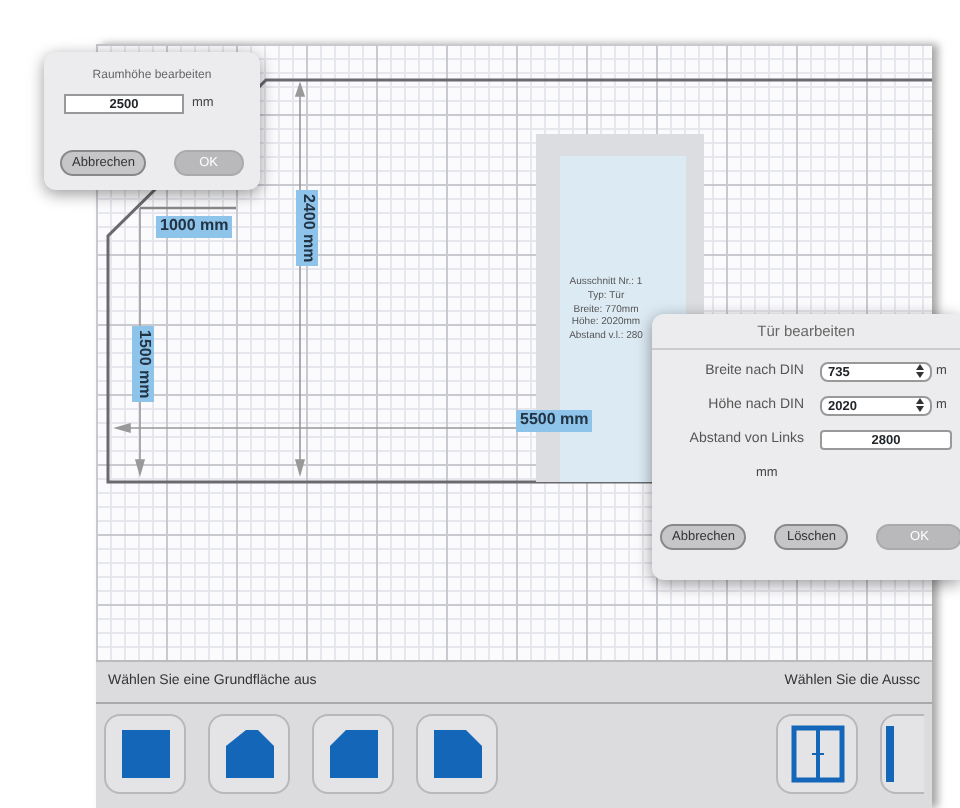  What do you see at coordinates (143, 364) in the screenshot?
I see `dimension-label: 1500 mm` at bounding box center [143, 364].